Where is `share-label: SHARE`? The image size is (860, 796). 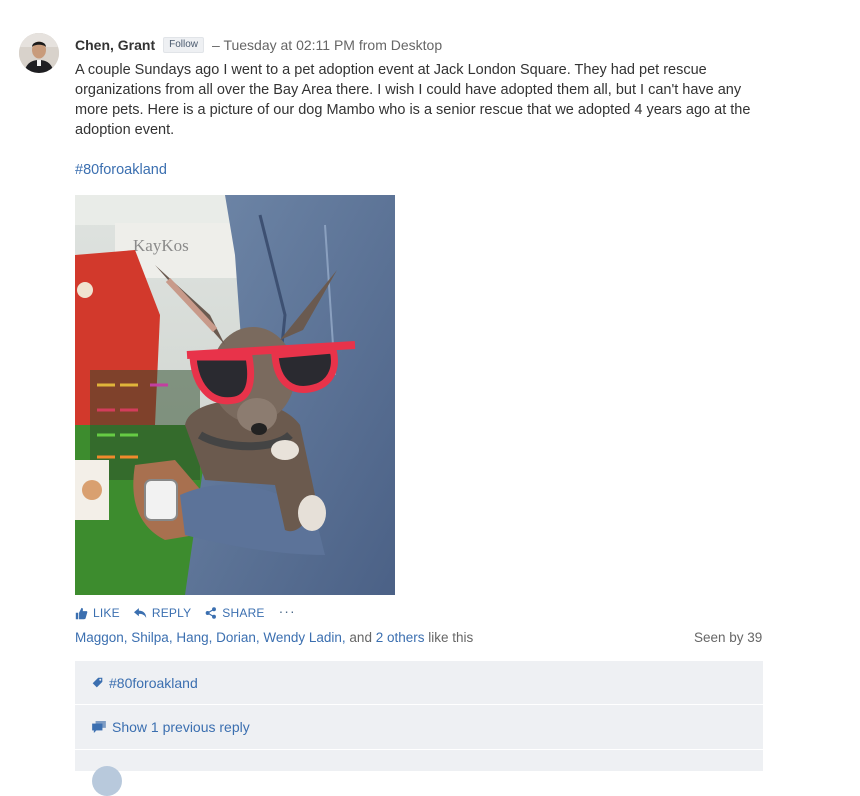
share-label: SHARE is located at coordinates (243, 613).